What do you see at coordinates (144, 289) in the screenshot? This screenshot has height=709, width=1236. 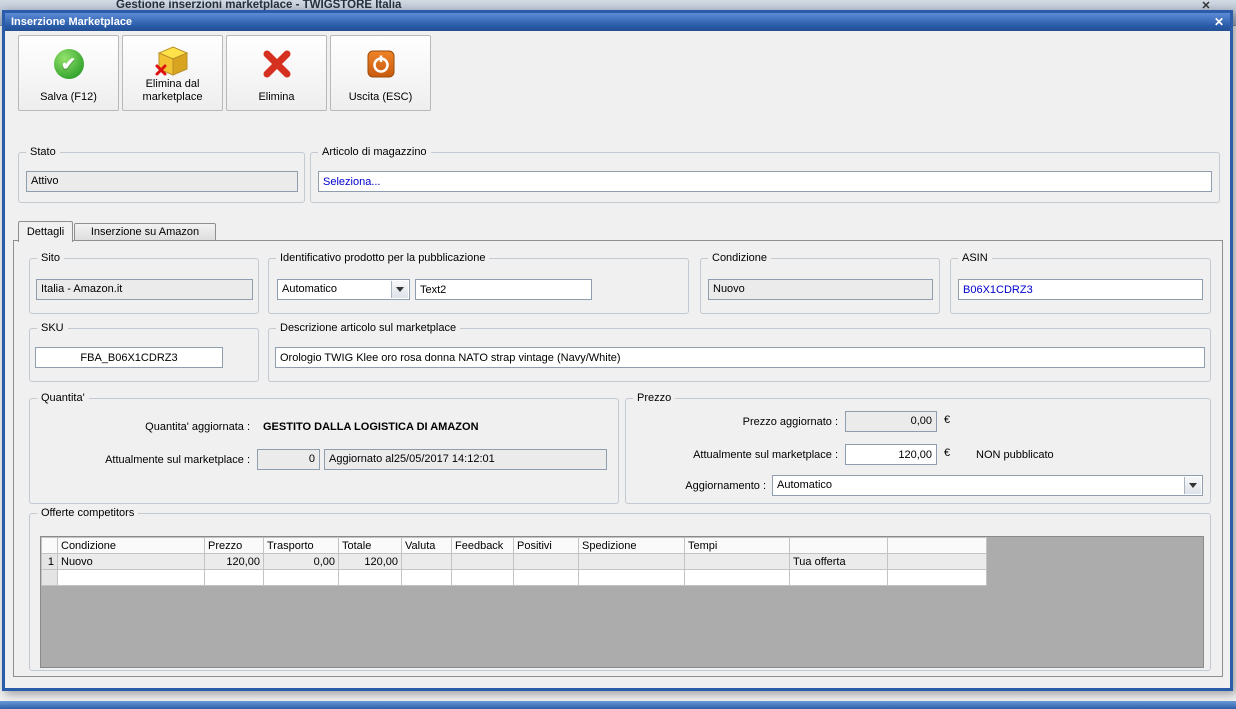 I see `sito-field: Italia - Amazon.it` at bounding box center [144, 289].